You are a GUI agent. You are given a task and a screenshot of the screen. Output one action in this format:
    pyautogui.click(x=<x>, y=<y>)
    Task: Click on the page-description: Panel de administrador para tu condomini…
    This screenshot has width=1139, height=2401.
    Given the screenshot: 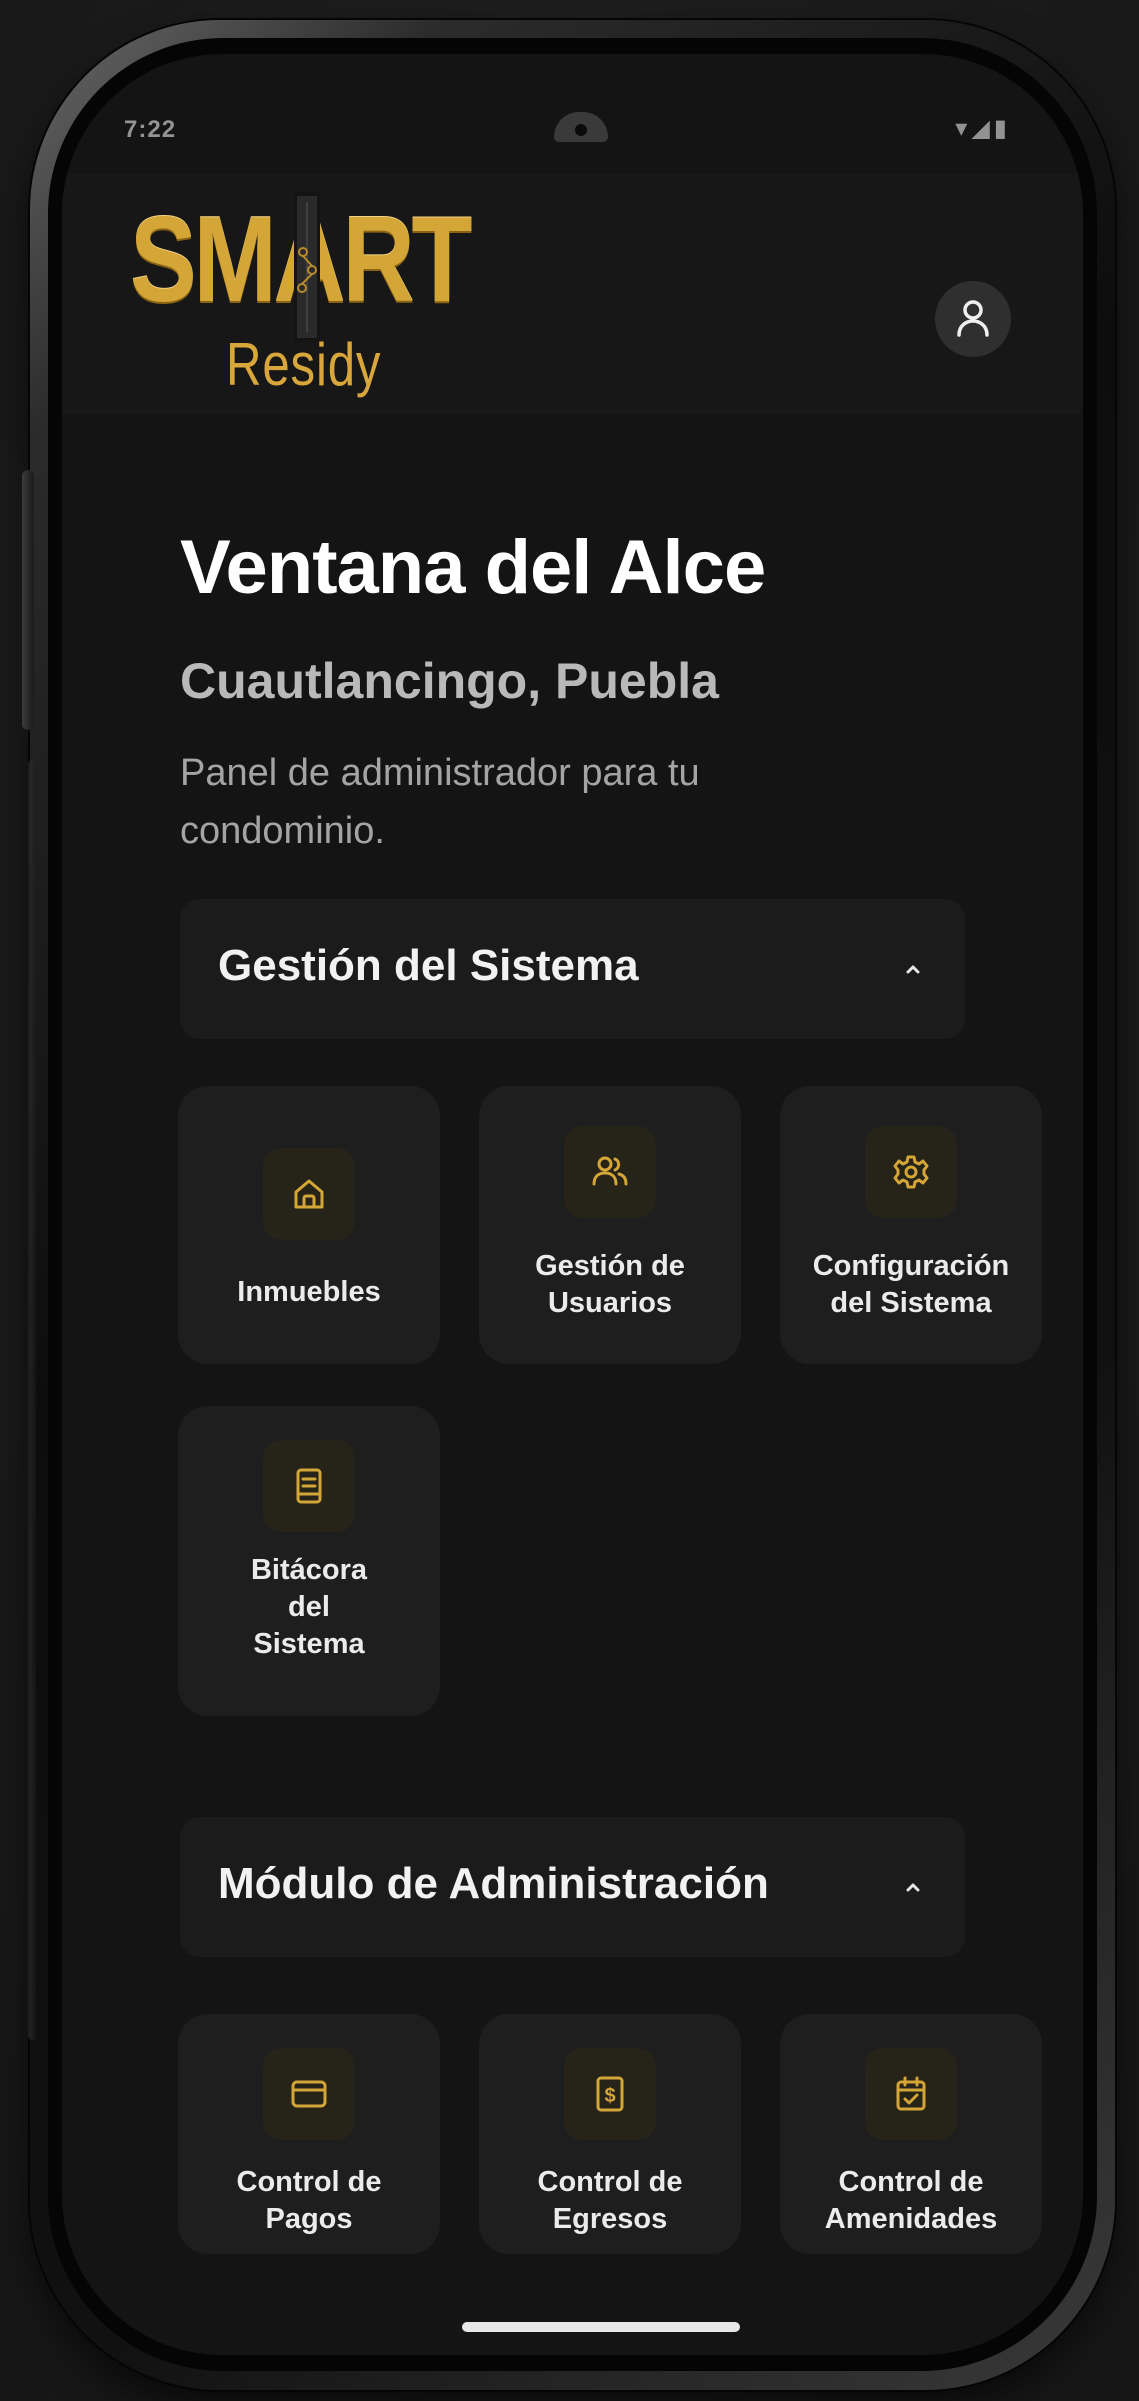 What is the action you would take?
    pyautogui.click(x=440, y=802)
    